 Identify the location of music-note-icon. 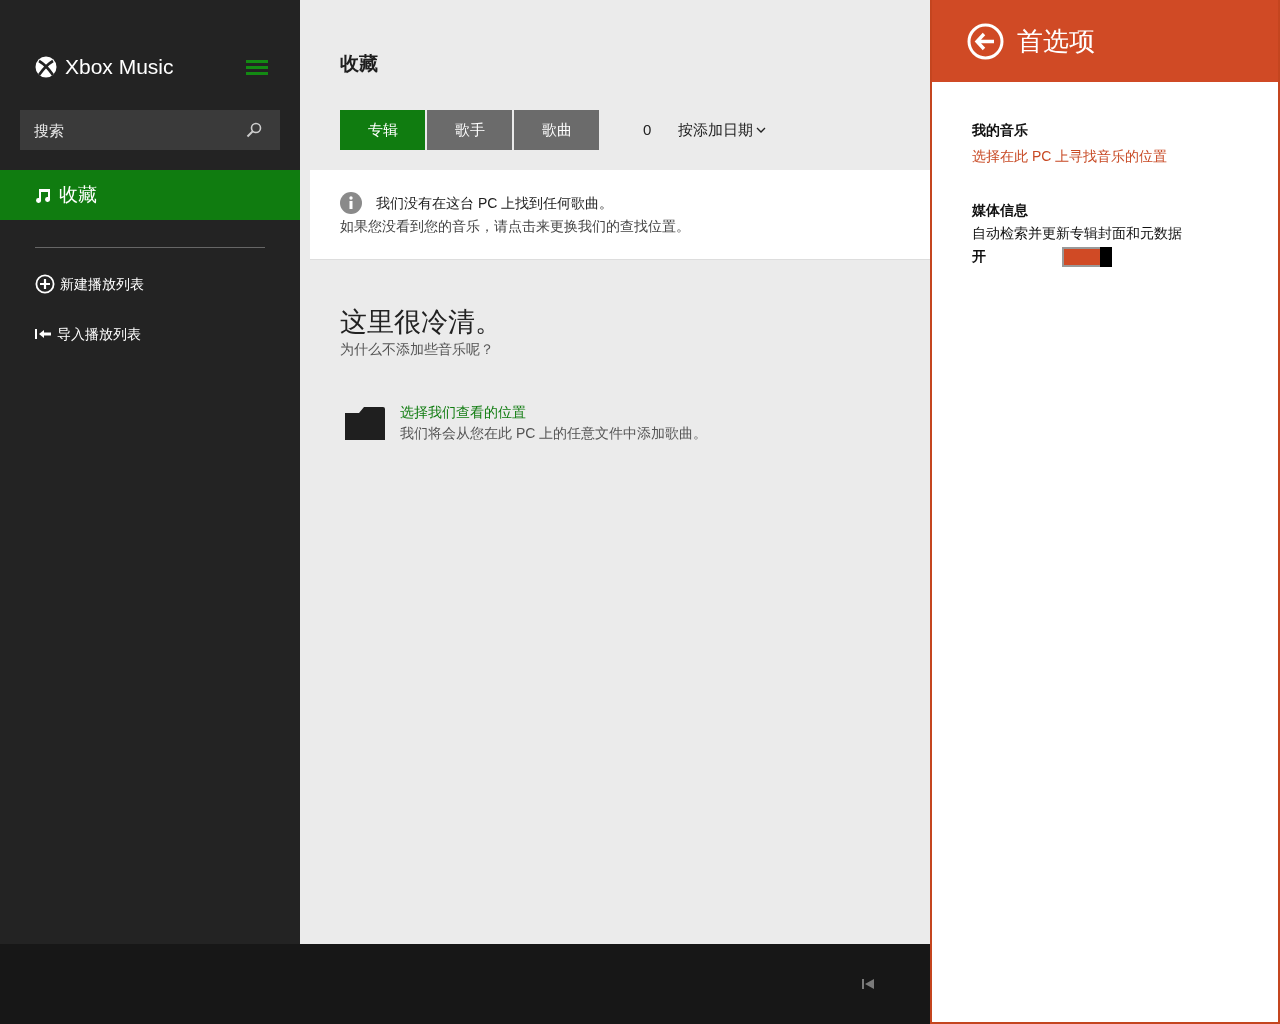
(43, 195).